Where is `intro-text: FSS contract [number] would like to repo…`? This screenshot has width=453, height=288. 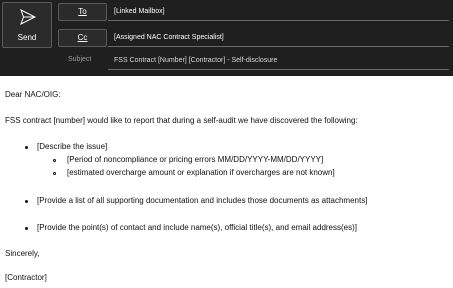 intro-text: FSS contract [number] would like to repo… is located at coordinates (181, 120).